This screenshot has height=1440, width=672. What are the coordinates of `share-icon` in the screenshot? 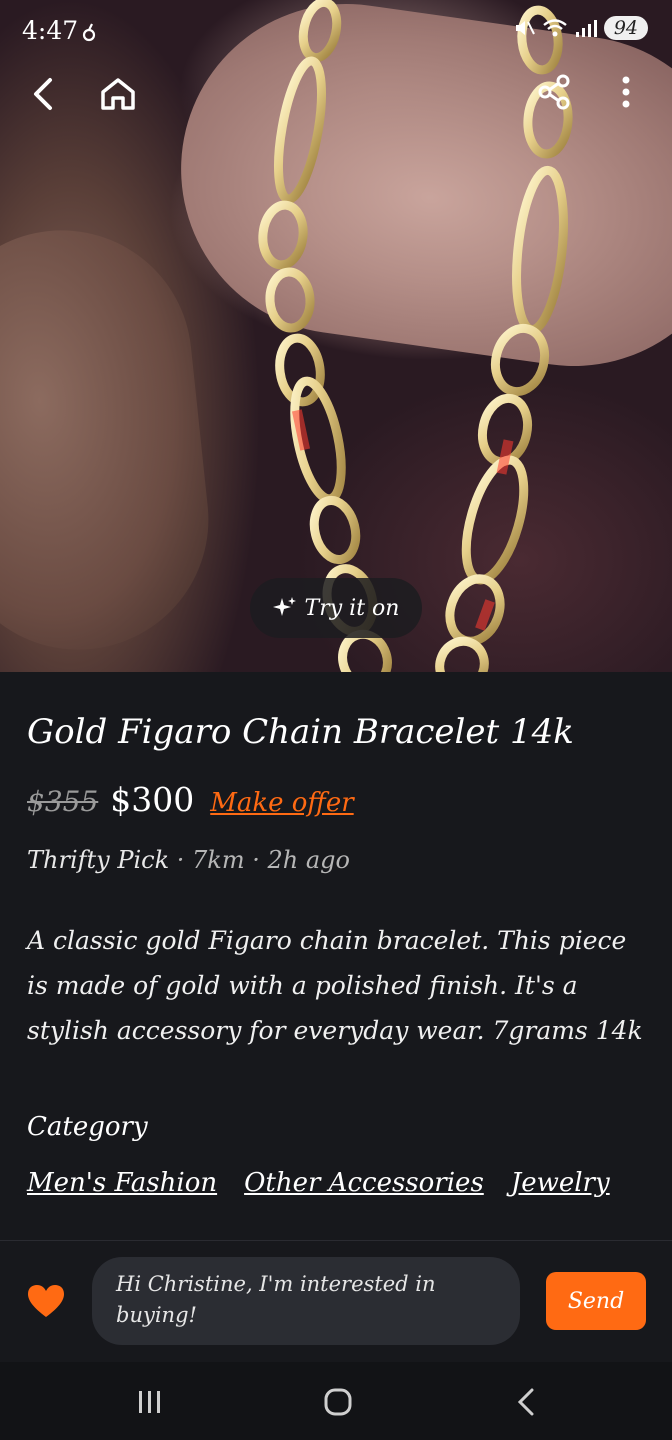 It's located at (554, 92).